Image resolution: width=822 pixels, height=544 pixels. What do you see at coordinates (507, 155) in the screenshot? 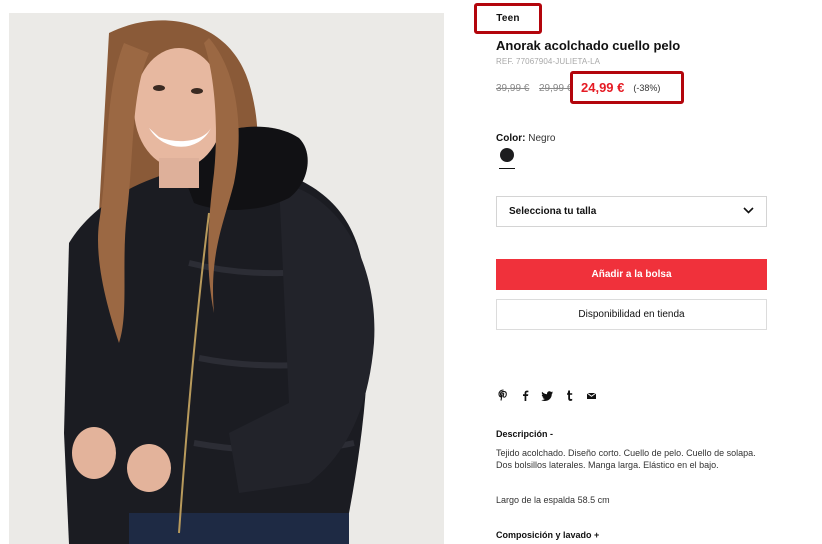
I see `color-swatch-negro` at bounding box center [507, 155].